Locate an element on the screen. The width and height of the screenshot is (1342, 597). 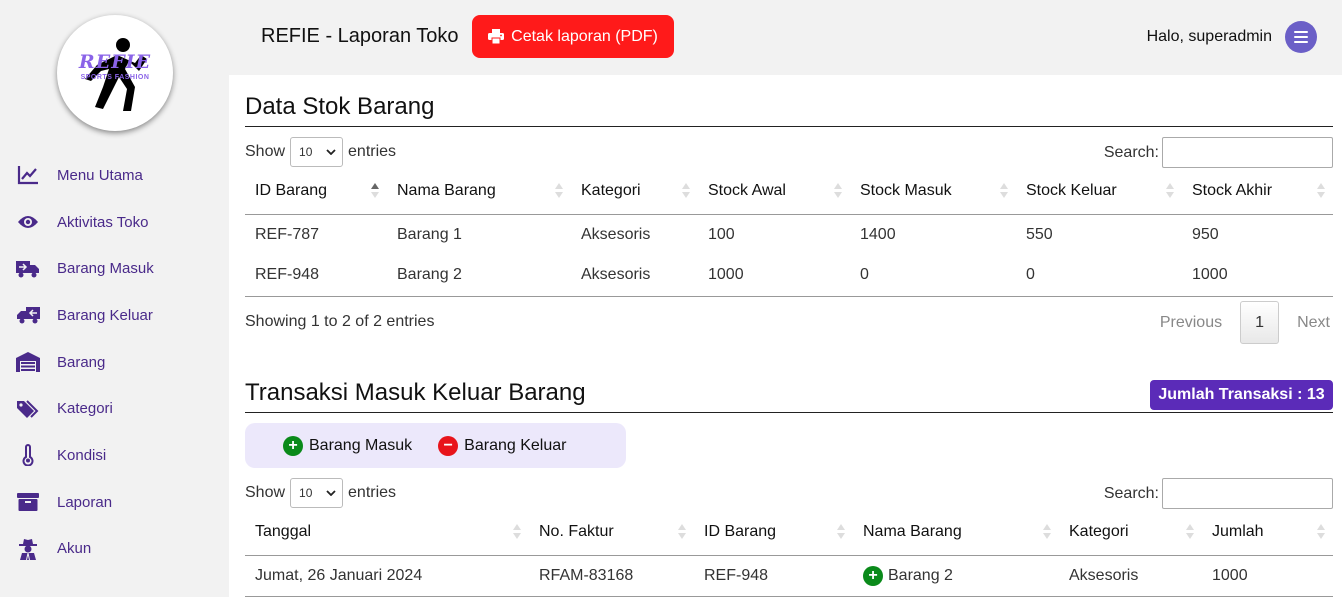
table-cell: + Barang 2 is located at coordinates (956, 576).